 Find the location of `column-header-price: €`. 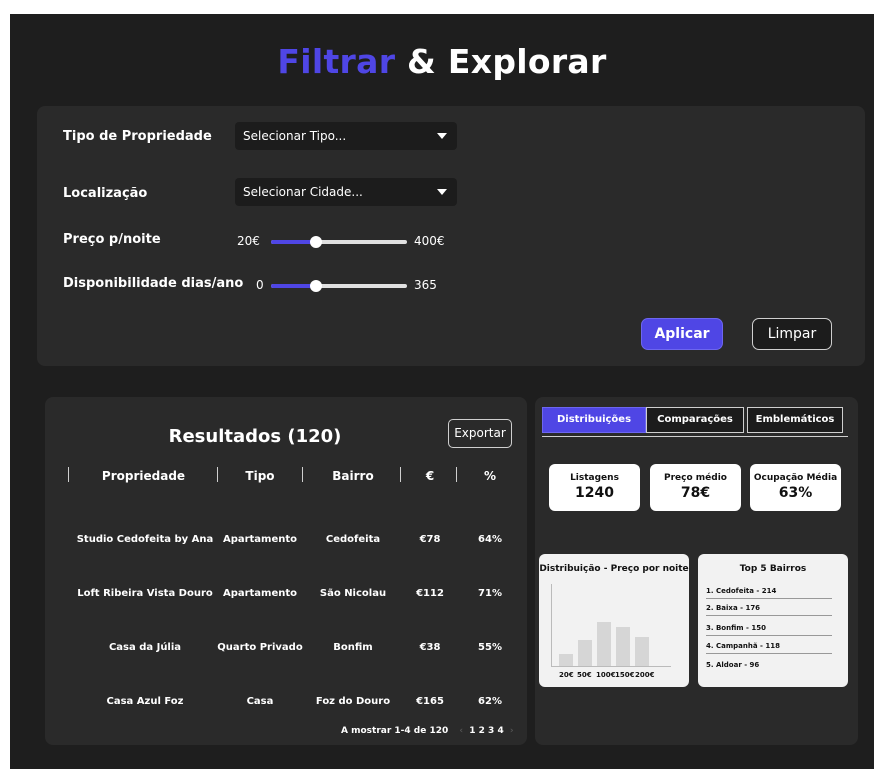

column-header-price: € is located at coordinates (430, 476).